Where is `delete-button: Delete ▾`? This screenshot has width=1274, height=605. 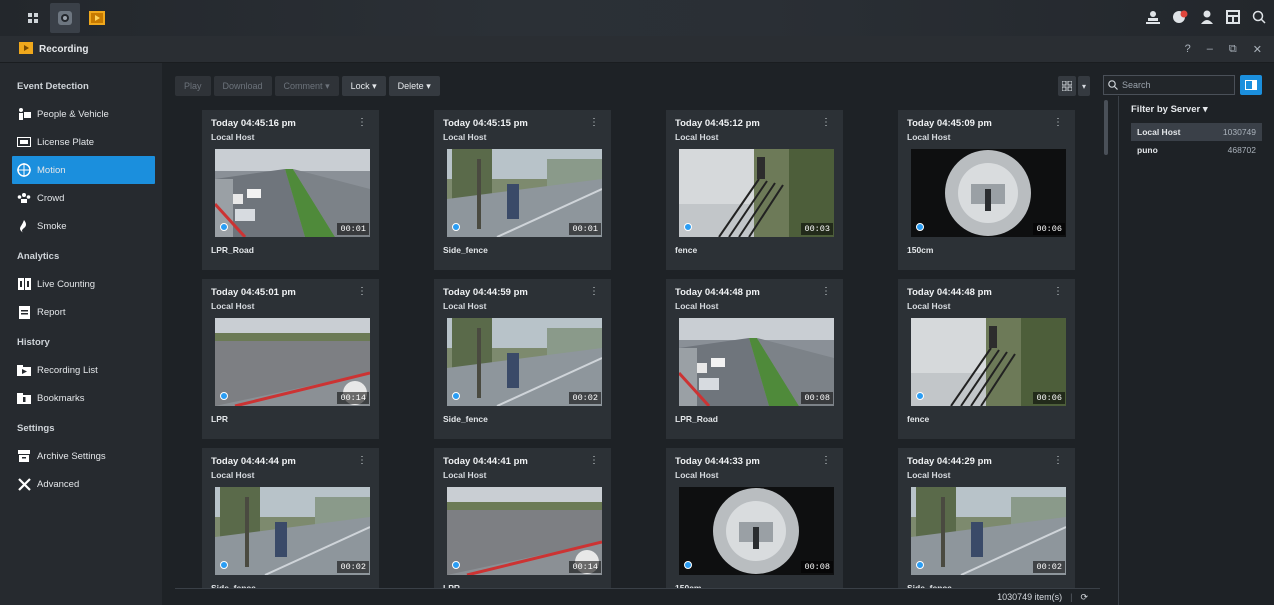
delete-button: Delete ▾ is located at coordinates (414, 86).